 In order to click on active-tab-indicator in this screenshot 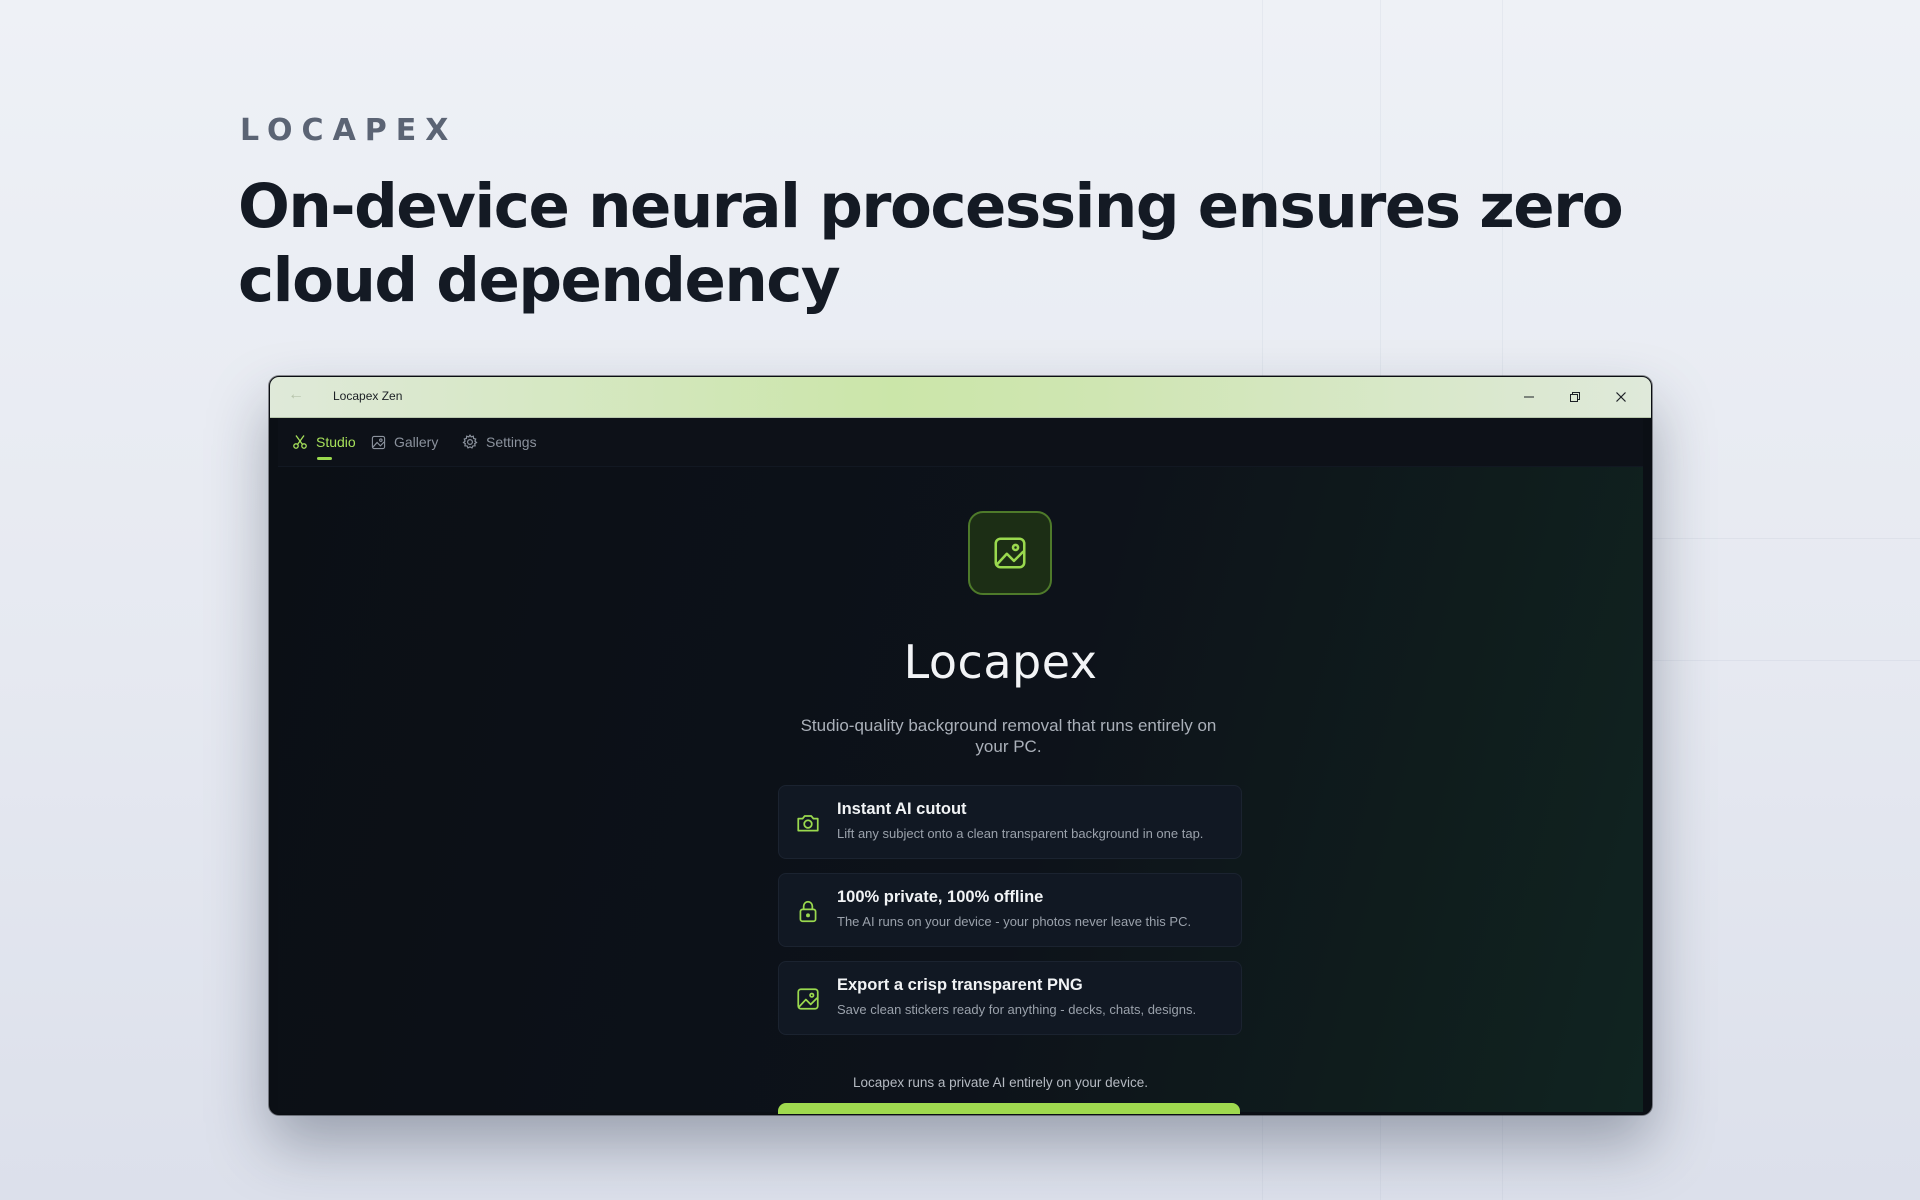, I will do `click(324, 458)`.